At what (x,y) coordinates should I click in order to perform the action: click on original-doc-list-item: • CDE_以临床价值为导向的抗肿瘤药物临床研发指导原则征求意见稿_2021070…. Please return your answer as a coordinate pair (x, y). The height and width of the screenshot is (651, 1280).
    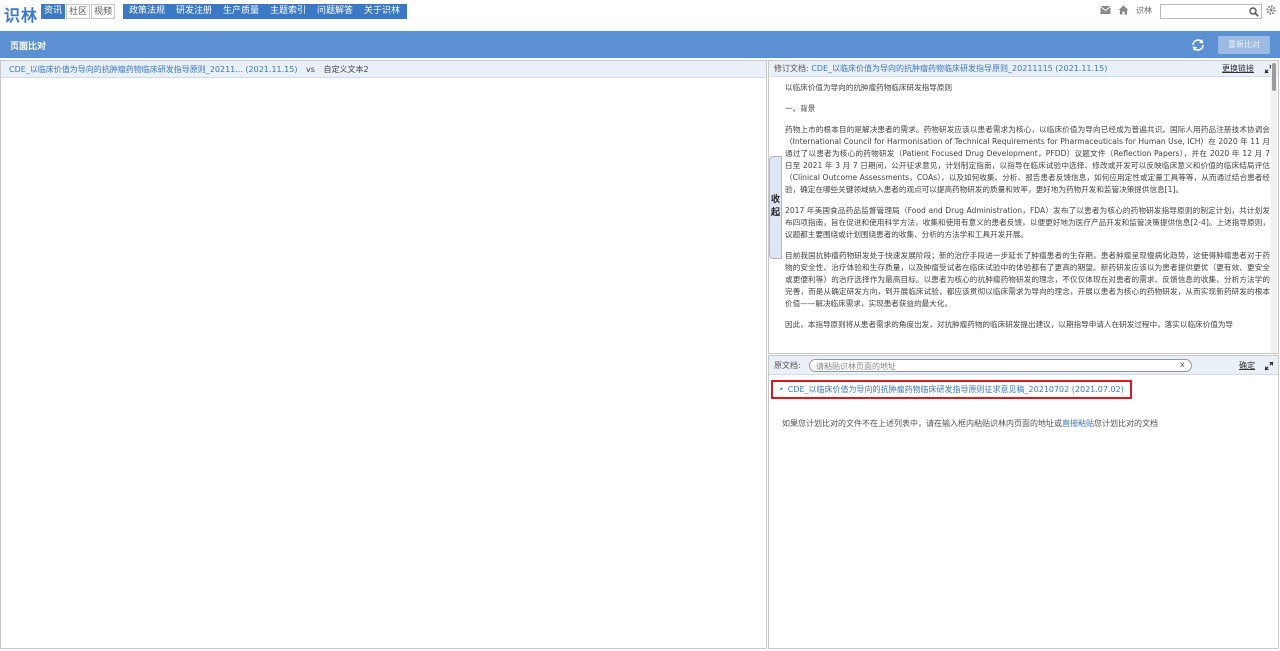
    Looking at the image, I should click on (951, 389).